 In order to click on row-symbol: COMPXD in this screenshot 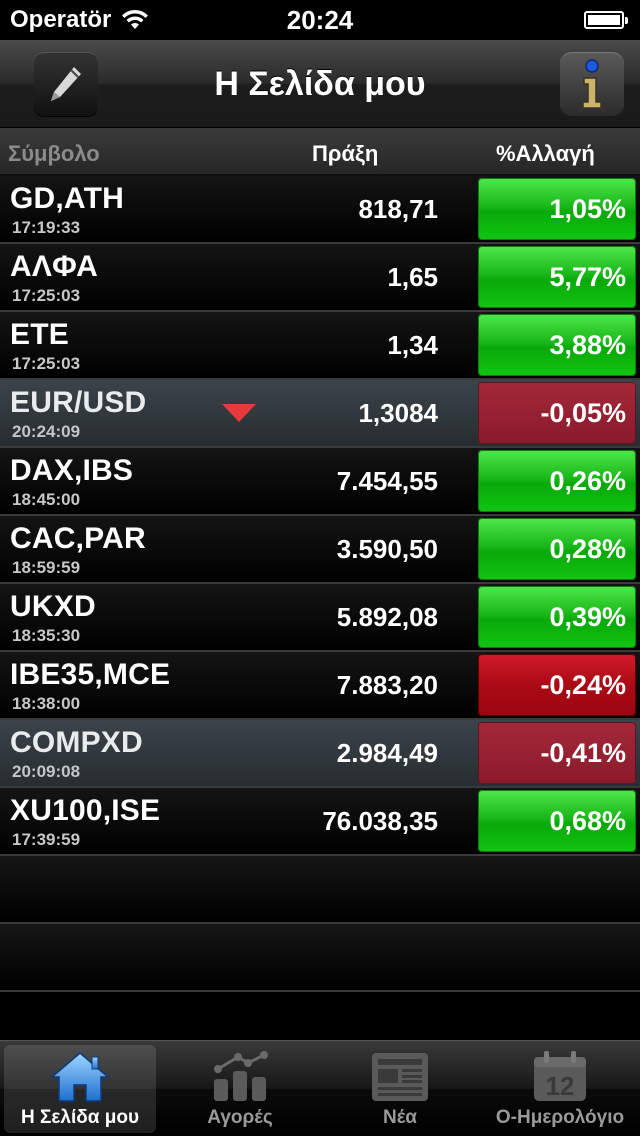, I will do `click(76, 742)`.